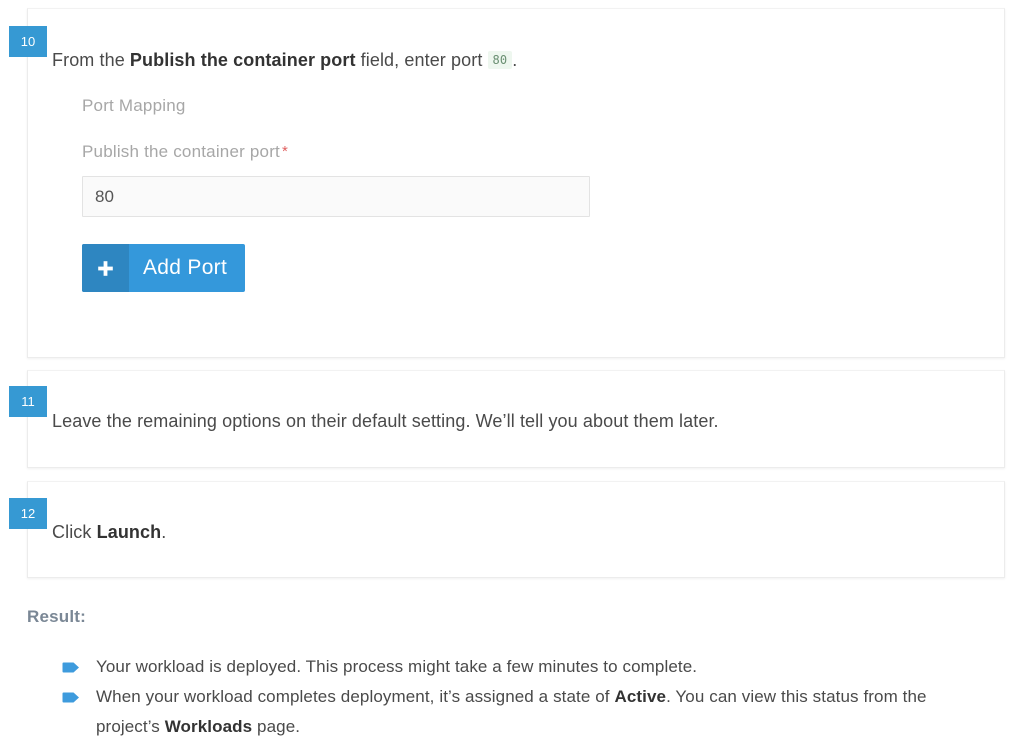  I want to click on step-12-instruction: Click Launch., so click(109, 532).